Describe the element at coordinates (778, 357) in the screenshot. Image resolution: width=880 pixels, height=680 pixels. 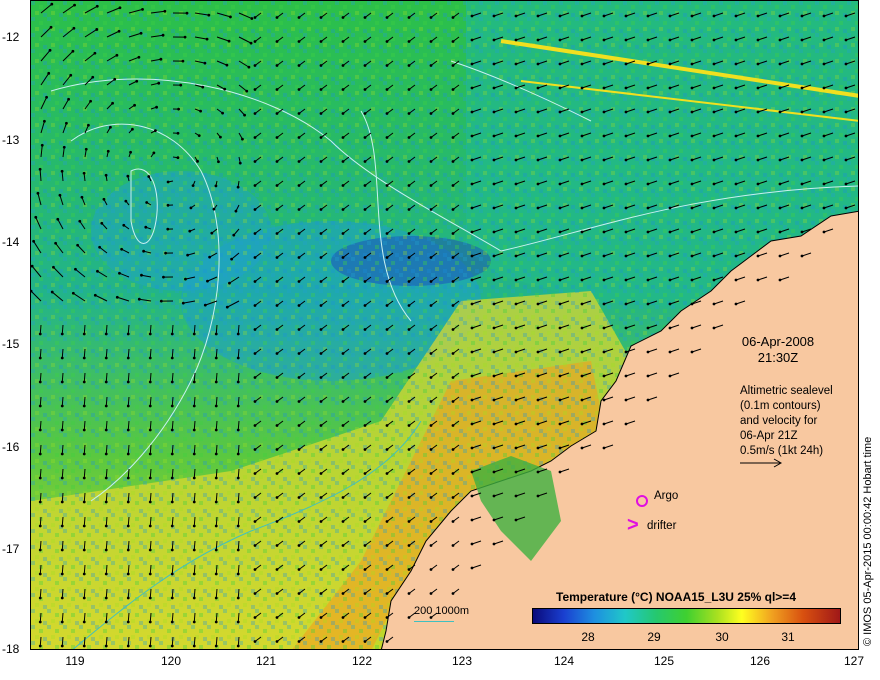
I see `time-text: 21:30Z` at that location.